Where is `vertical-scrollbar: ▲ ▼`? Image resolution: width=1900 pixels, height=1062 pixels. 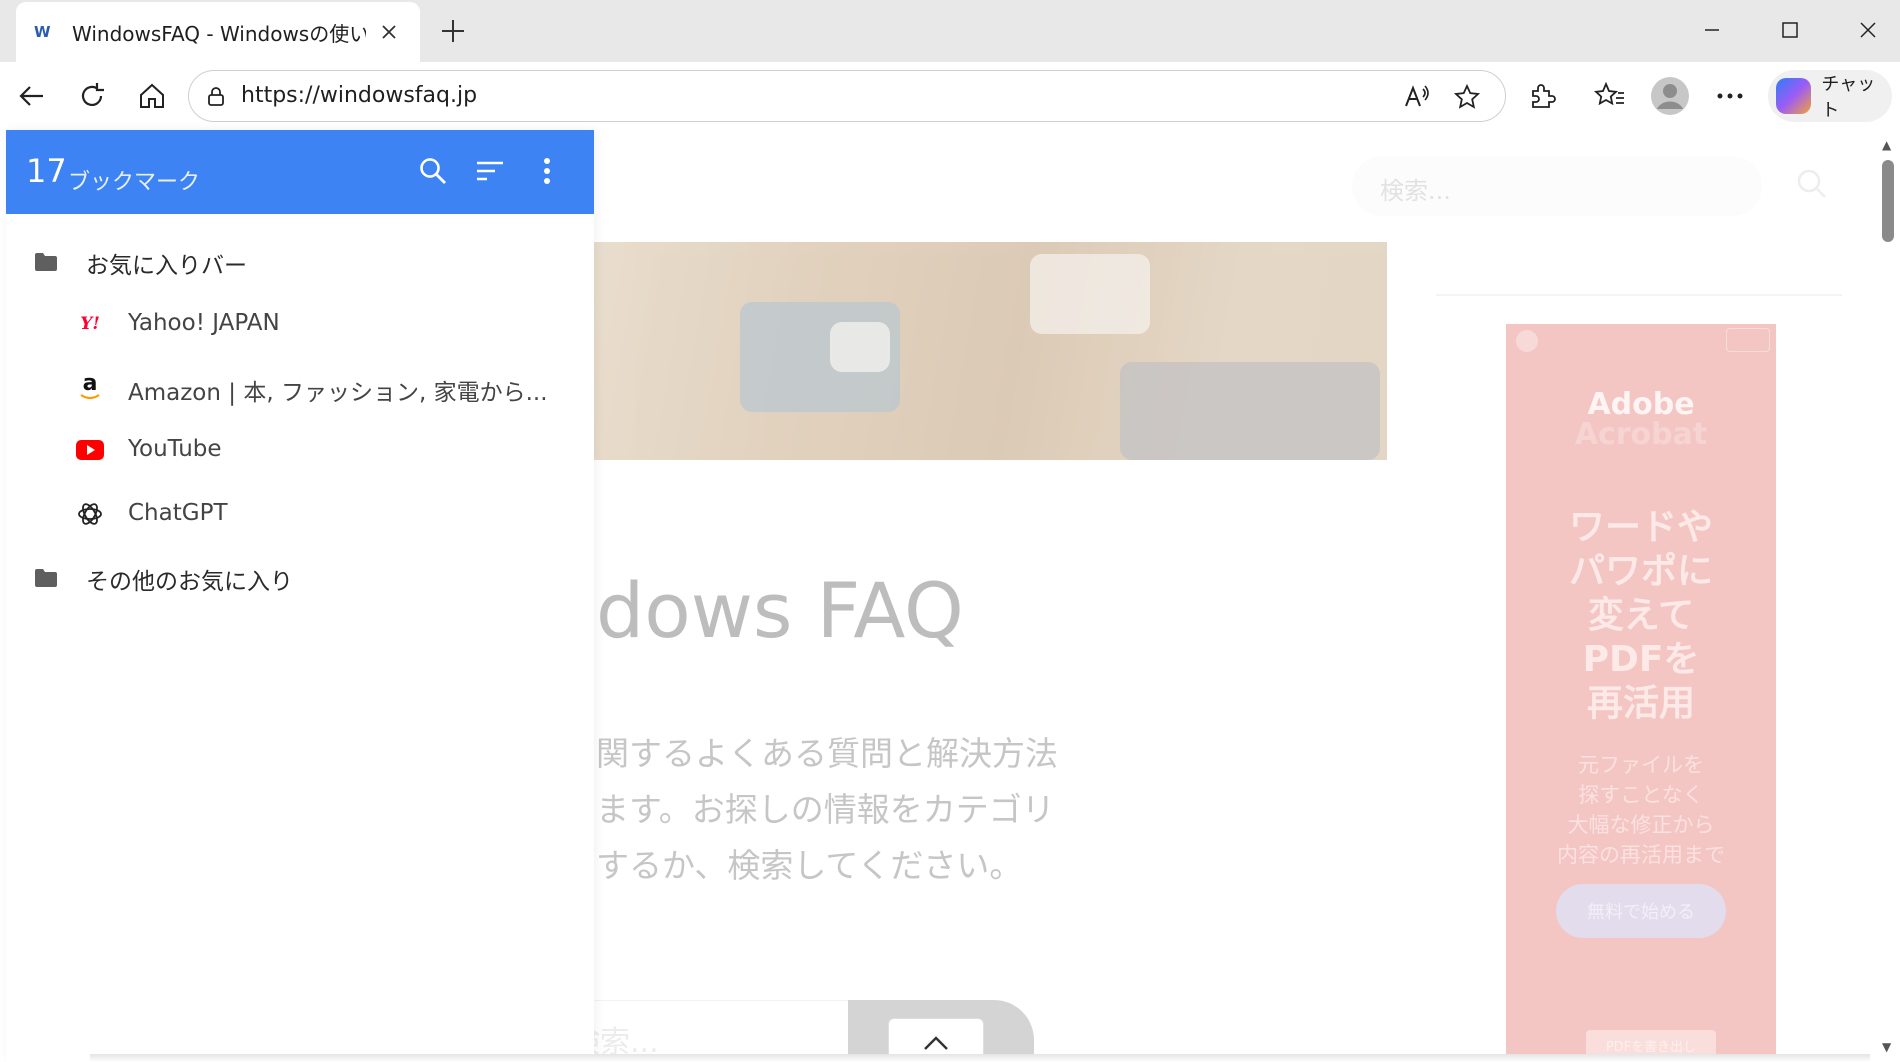
vertical-scrollbar: ▲ ▼ is located at coordinates (1888, 596).